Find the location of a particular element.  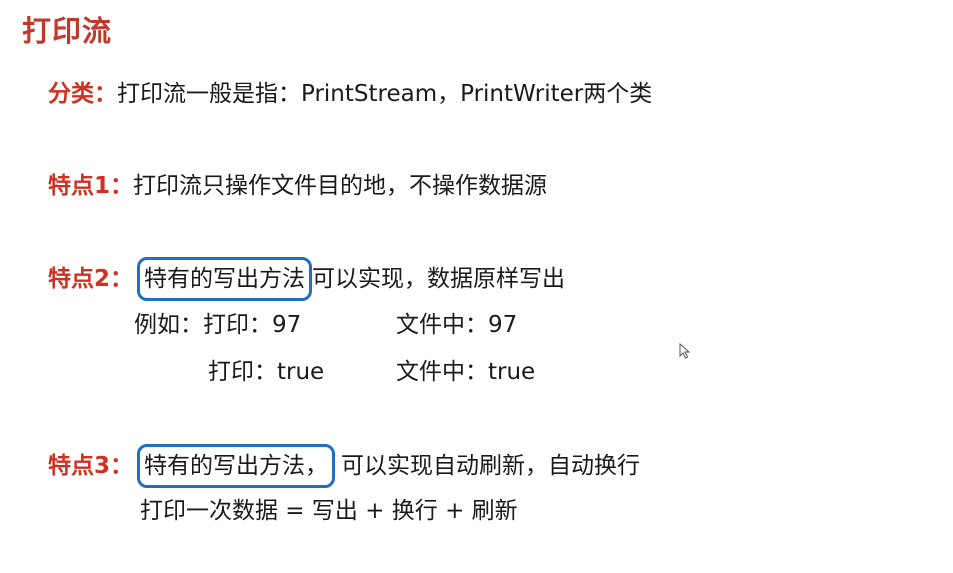

page-title: 打印流 is located at coordinates (67, 31).